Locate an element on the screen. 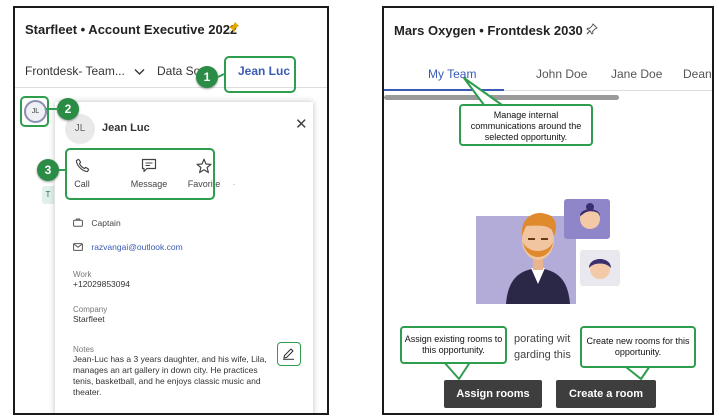 The width and height of the screenshot is (719, 418). empty-state-text-line-1: porating wit is located at coordinates (542, 339).